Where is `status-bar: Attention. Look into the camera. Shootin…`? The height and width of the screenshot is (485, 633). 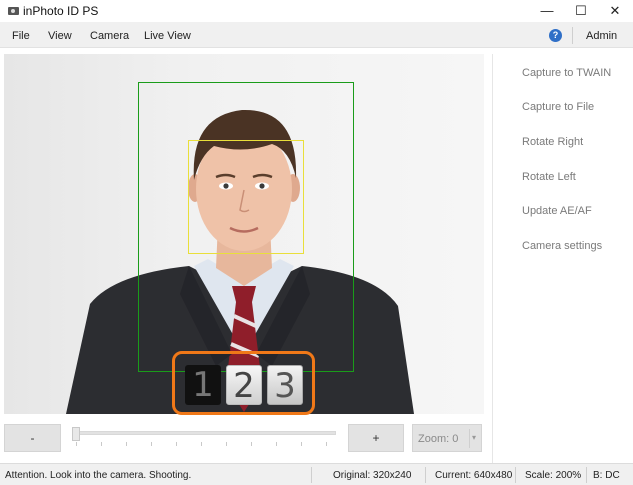
status-bar: Attention. Look into the camera. Shootin… is located at coordinates (316, 474).